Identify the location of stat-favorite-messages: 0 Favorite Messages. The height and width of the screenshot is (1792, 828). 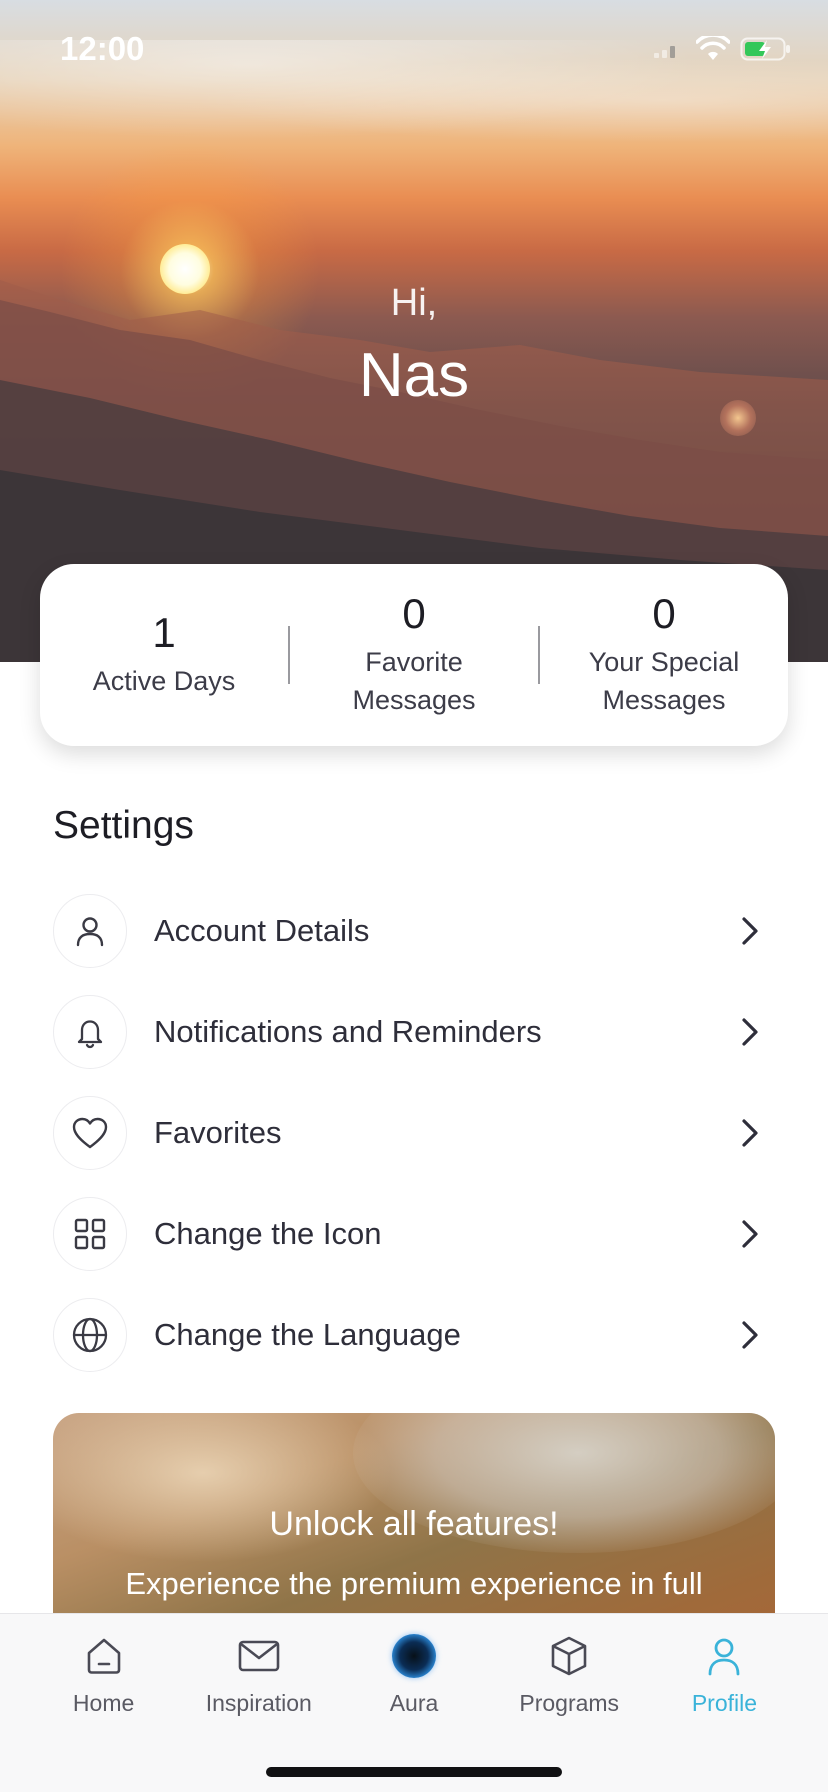
(414, 655).